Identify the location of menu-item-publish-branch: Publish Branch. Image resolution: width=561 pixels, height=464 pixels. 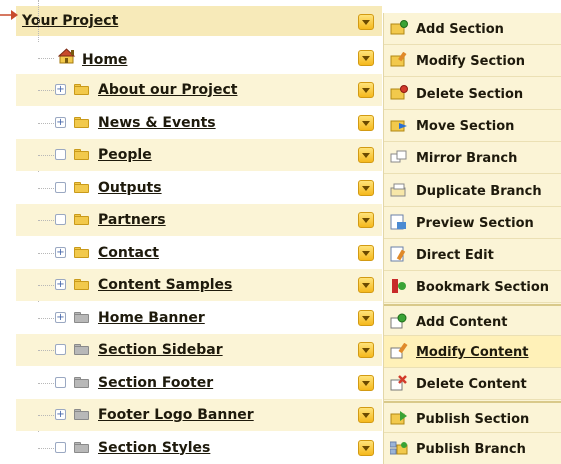
(472, 448).